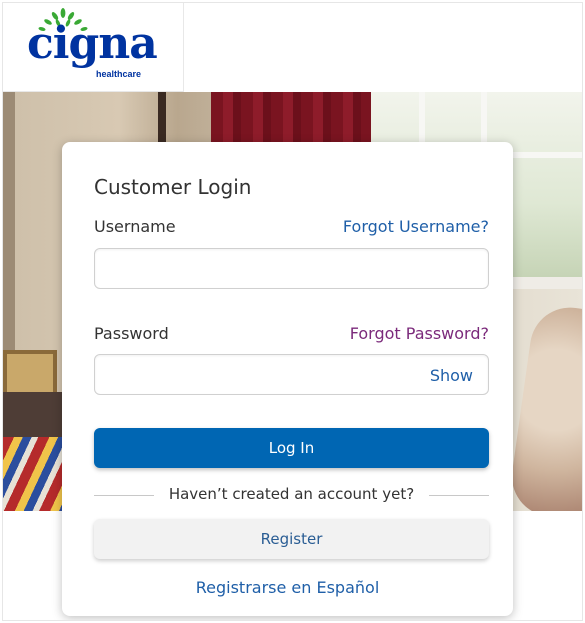 The width and height of the screenshot is (585, 623). I want to click on logo-wordmark: cigna, so click(92, 43).